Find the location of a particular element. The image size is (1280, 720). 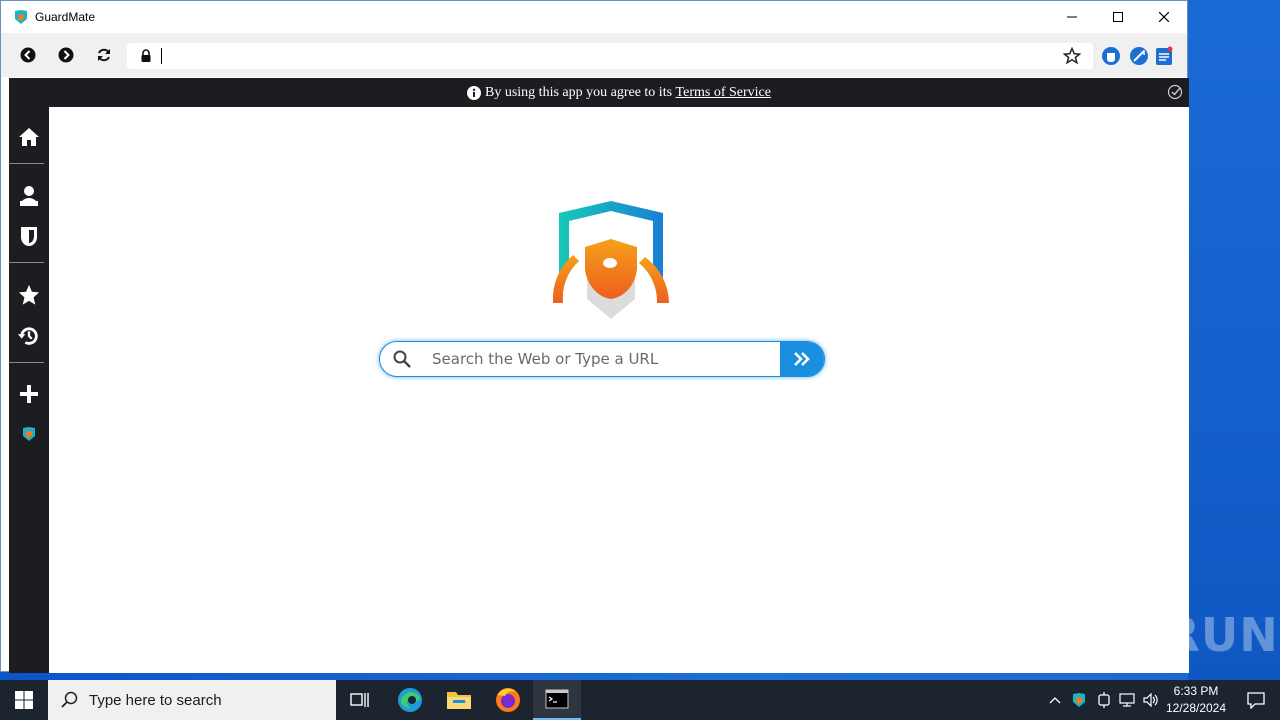

tray-guardmate is located at coordinates (1079, 700).